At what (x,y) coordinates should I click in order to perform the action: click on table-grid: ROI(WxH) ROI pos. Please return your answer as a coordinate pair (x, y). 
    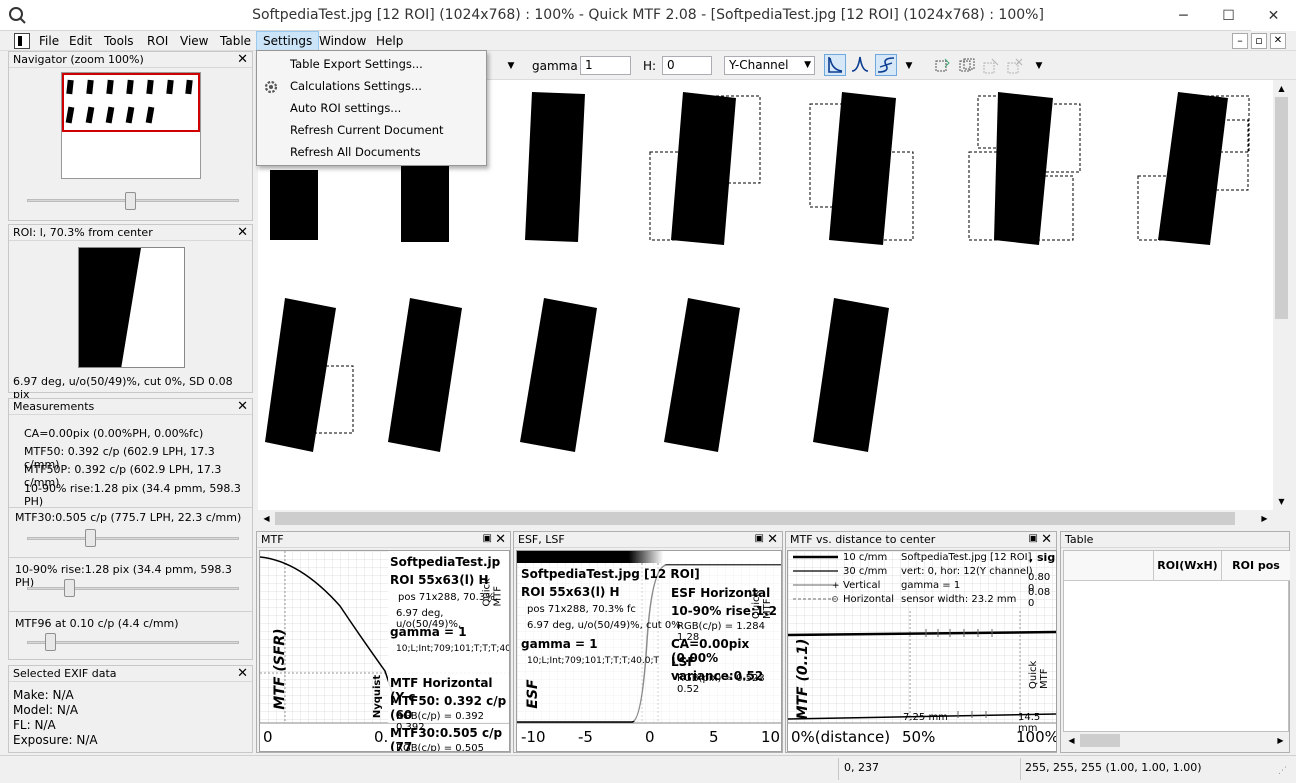
    Looking at the image, I should click on (1176, 641).